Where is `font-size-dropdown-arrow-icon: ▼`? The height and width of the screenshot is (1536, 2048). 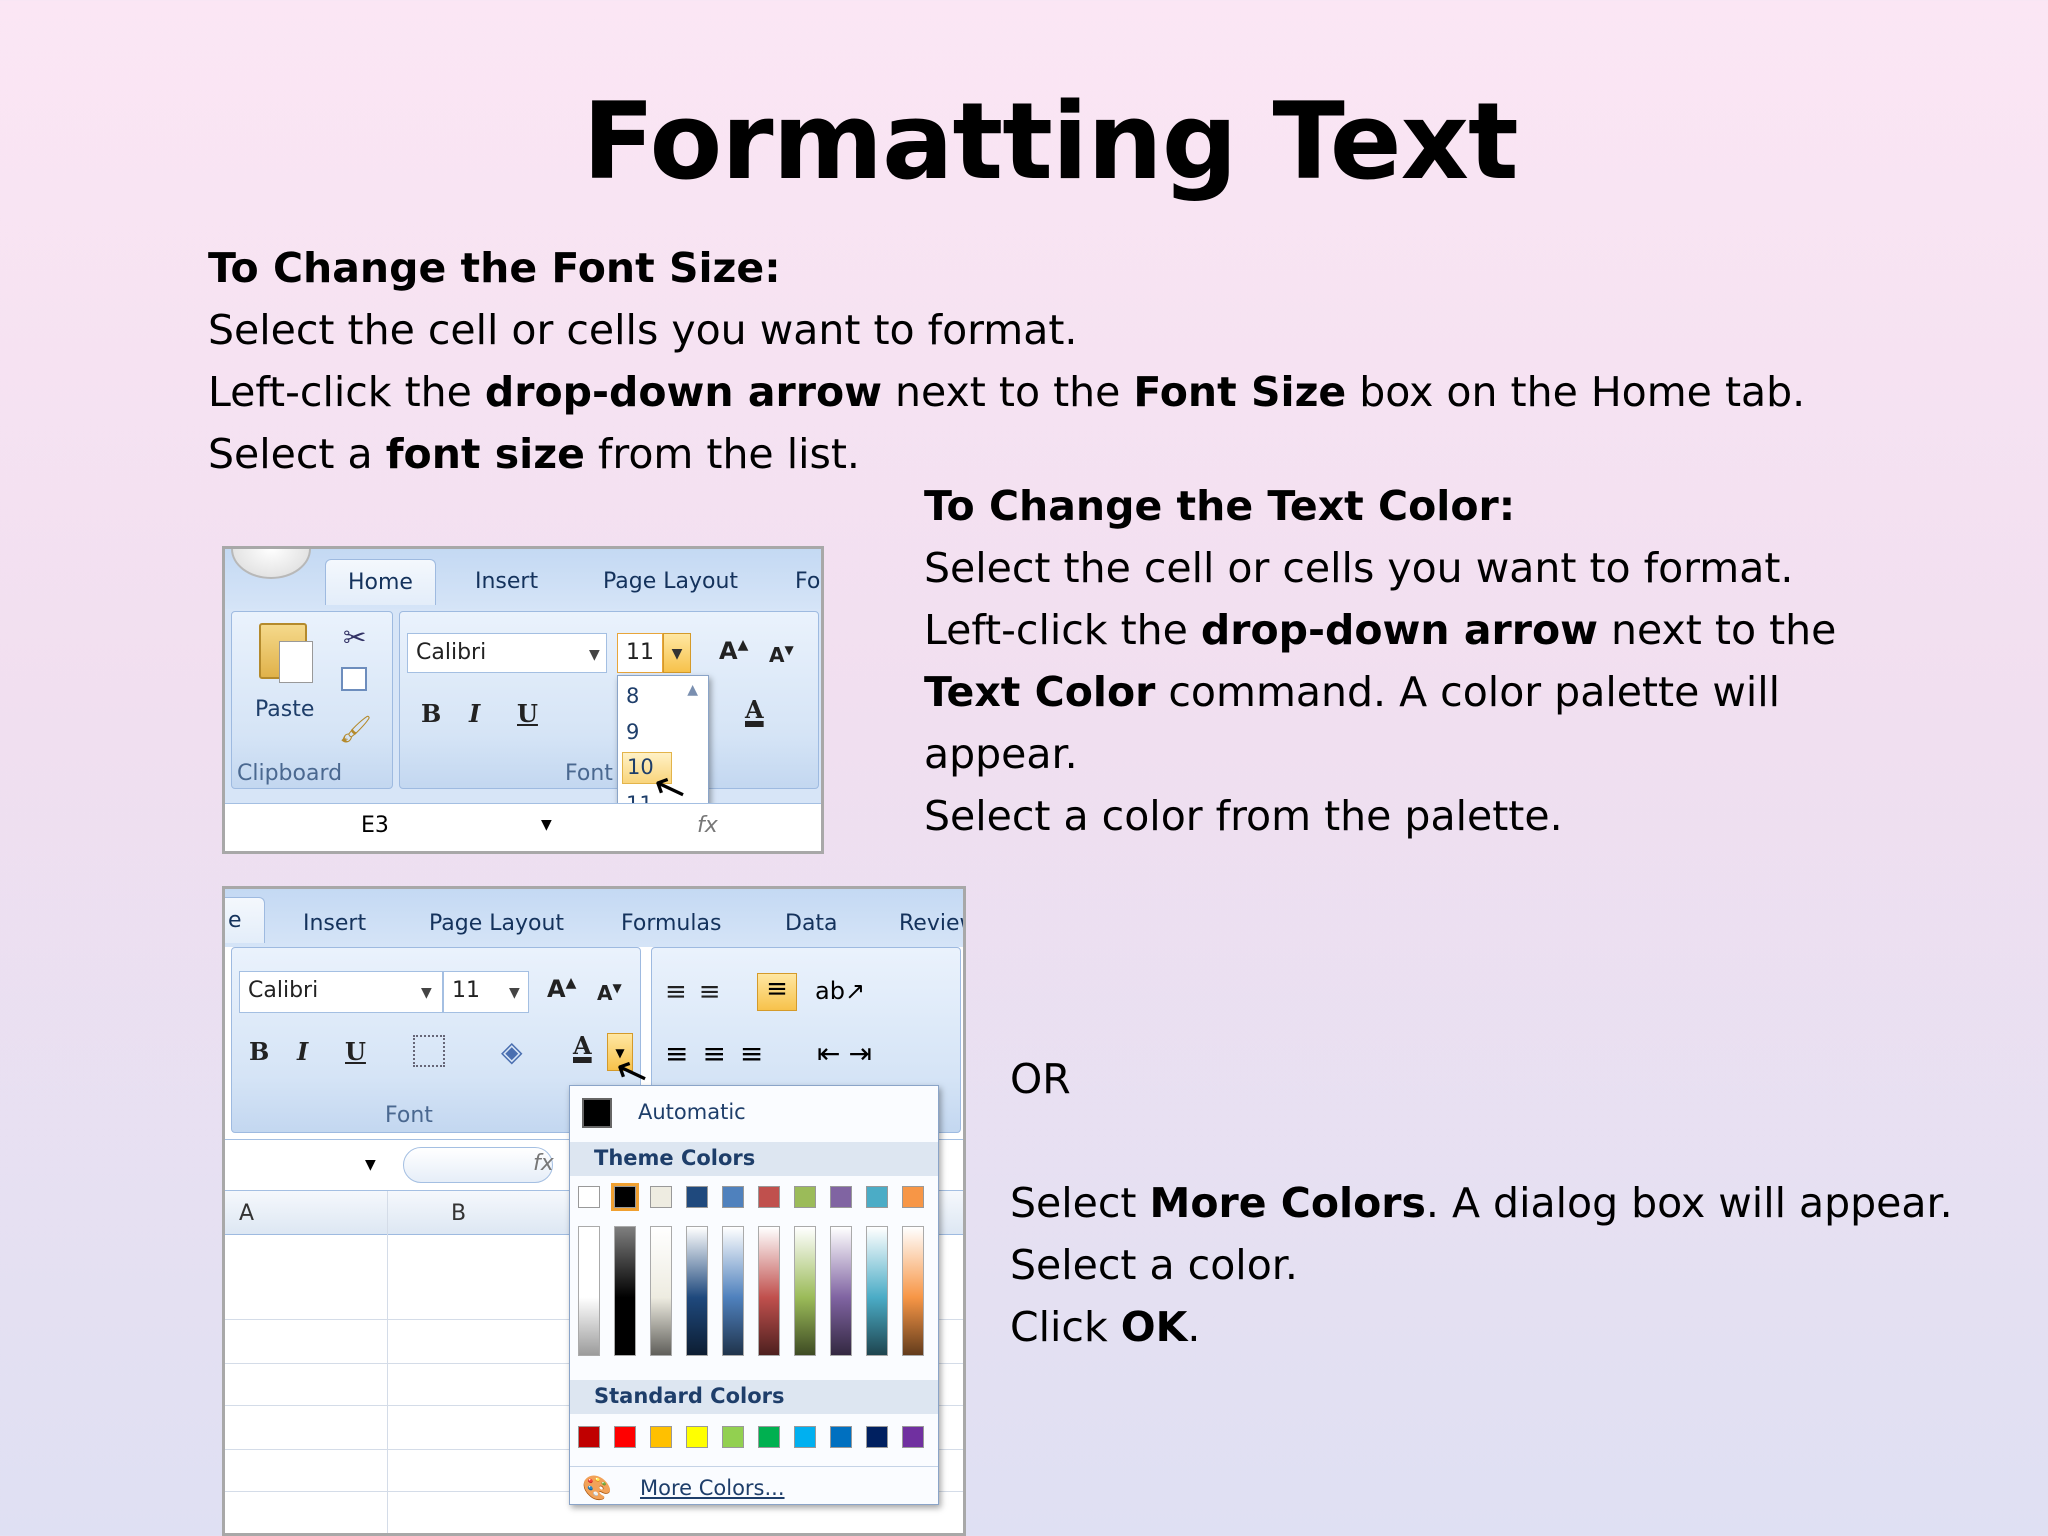
font-size-dropdown-arrow-icon: ▼ is located at coordinates (677, 653).